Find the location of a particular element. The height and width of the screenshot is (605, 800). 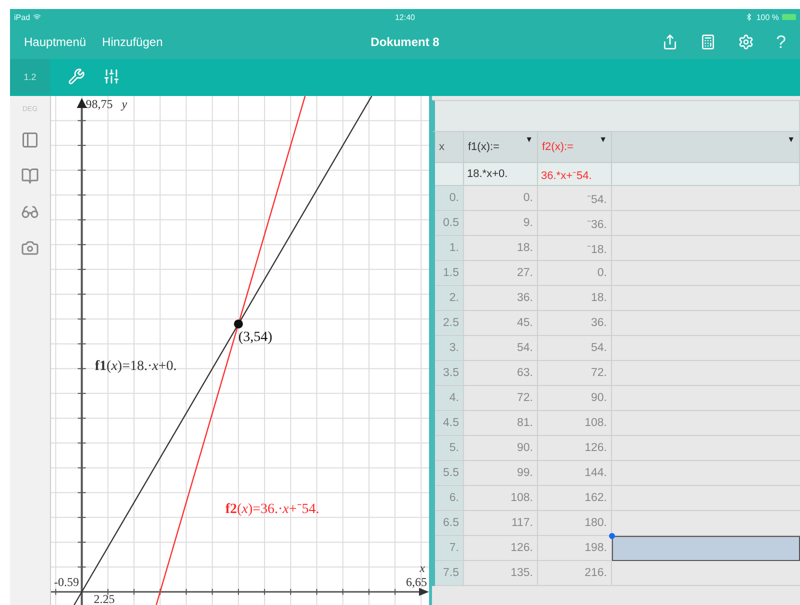

table-cell: 0.5 is located at coordinates (449, 223).